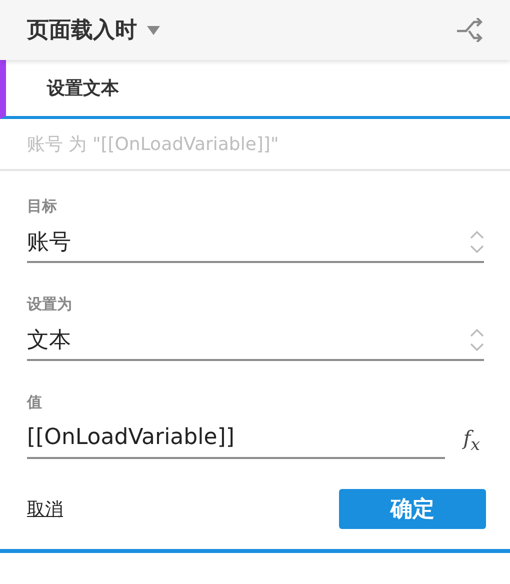 The height and width of the screenshot is (584, 510). I want to click on field-label: 设置为, so click(50, 304).